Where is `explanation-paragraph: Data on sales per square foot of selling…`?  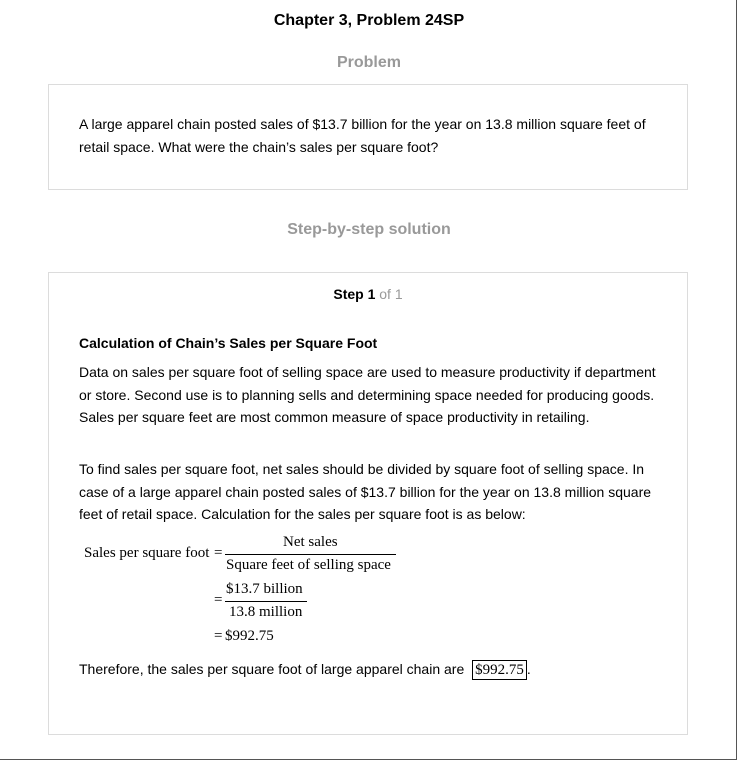
explanation-paragraph: Data on sales per square foot of selling… is located at coordinates (367, 394).